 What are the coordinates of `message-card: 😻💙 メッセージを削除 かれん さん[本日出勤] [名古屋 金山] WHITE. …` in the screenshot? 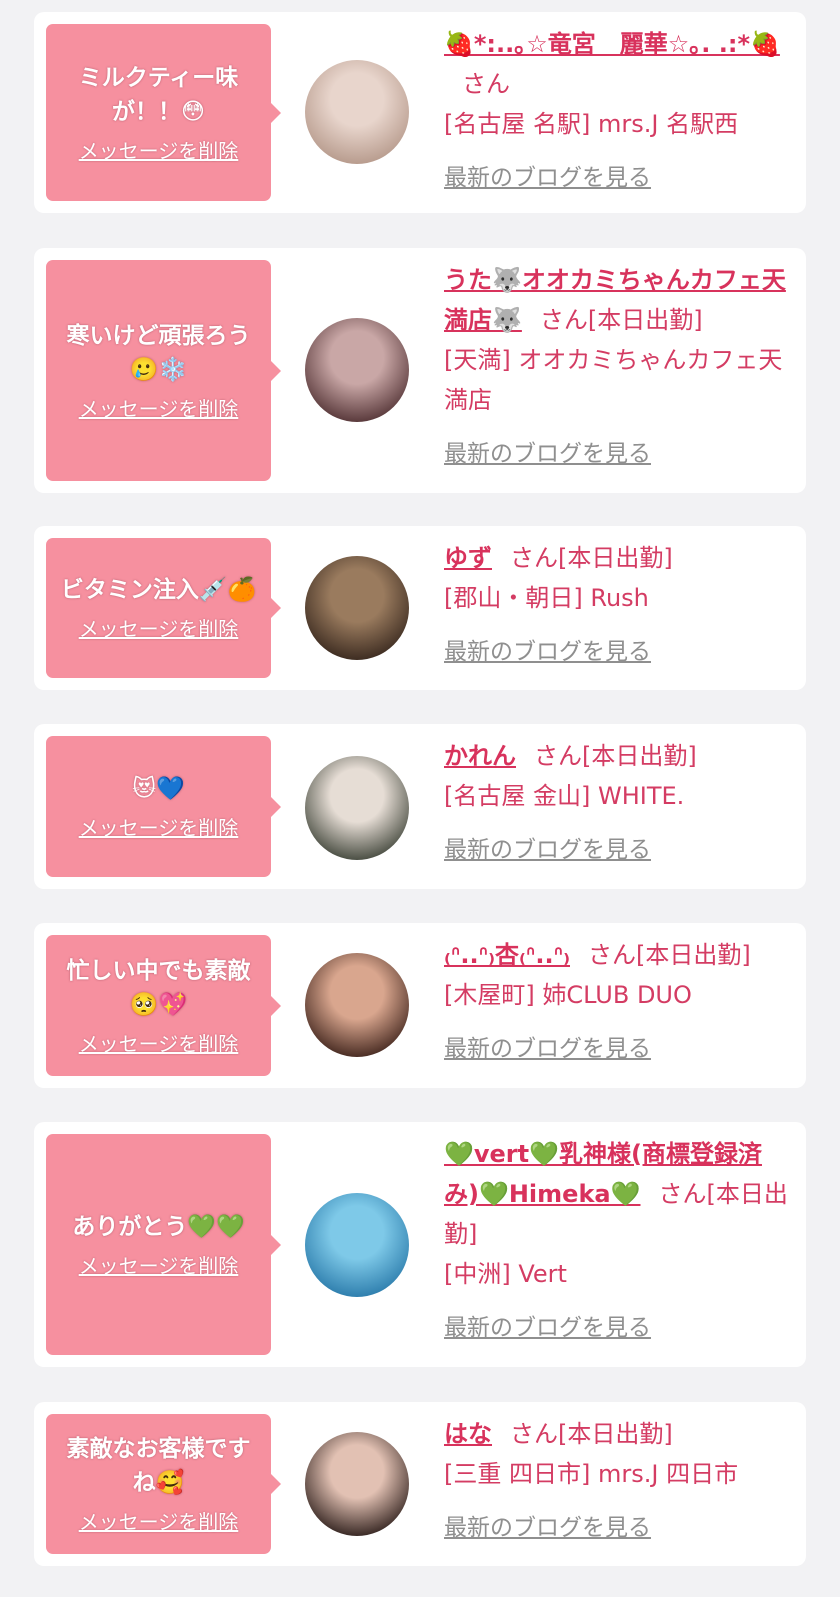 It's located at (420, 806).